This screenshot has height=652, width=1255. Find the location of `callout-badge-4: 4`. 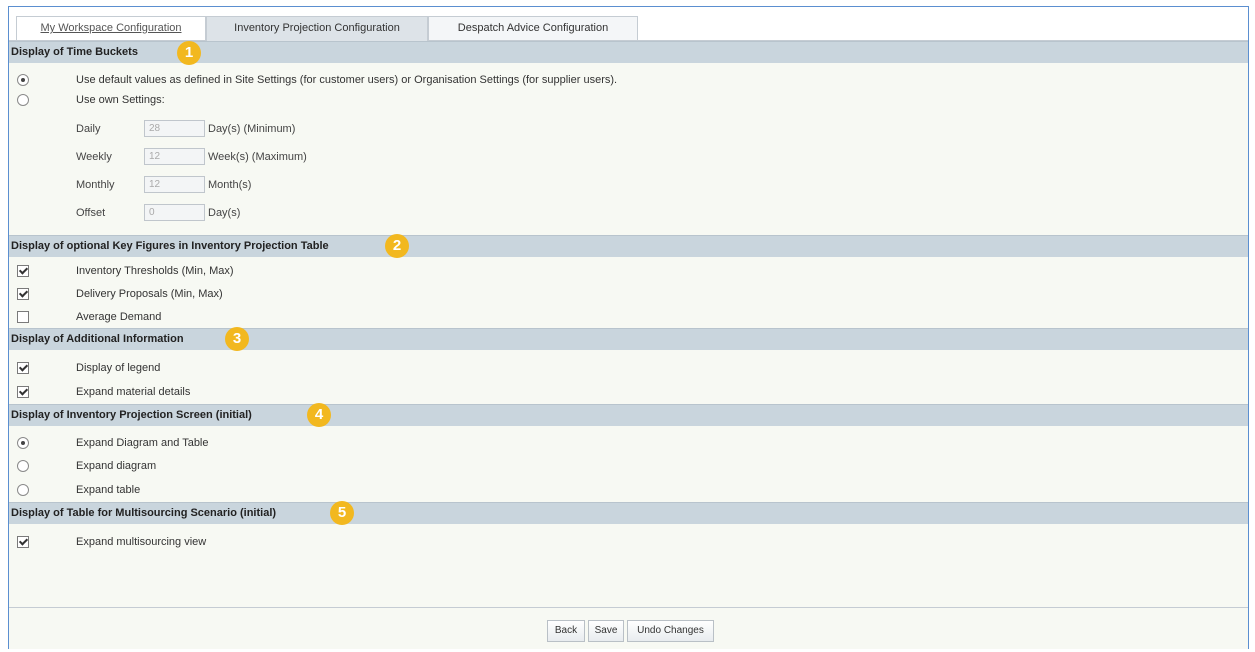

callout-badge-4: 4 is located at coordinates (319, 415).